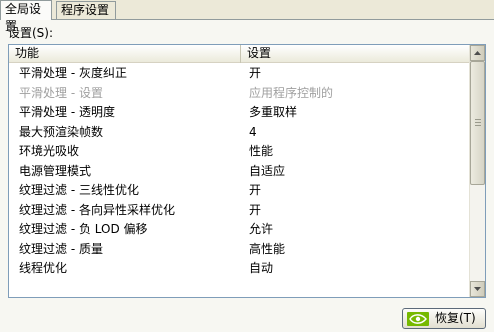 This screenshot has height=332, width=494. I want to click on arrow-up-icon, so click(477, 53).